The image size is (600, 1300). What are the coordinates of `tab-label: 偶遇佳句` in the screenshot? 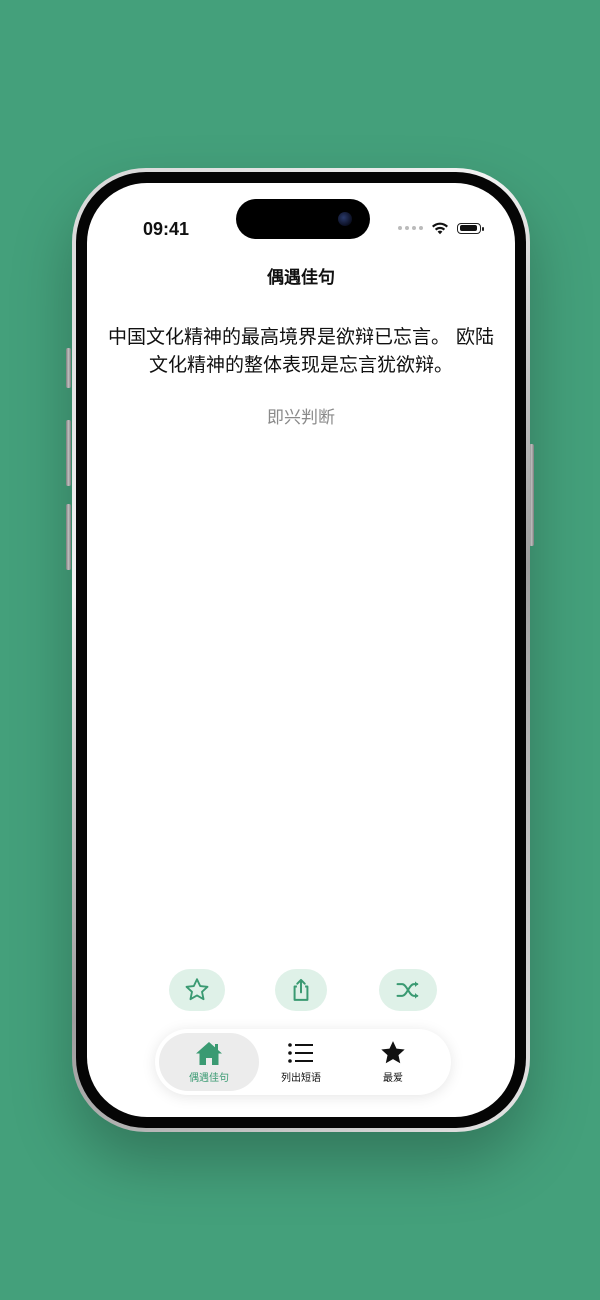 It's located at (209, 1078).